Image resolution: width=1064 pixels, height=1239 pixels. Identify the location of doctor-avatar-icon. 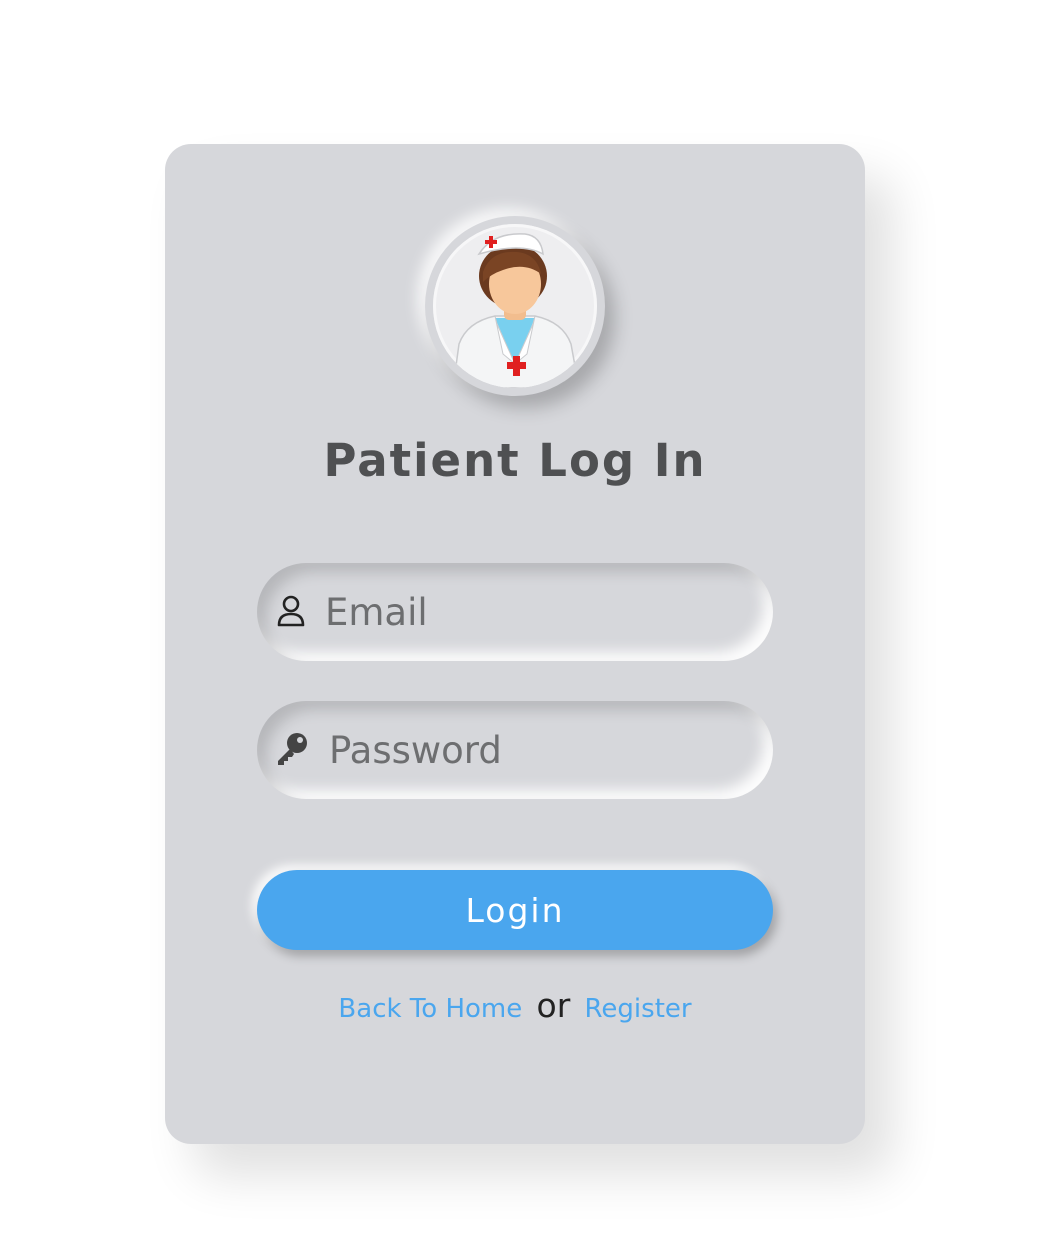
(515, 306).